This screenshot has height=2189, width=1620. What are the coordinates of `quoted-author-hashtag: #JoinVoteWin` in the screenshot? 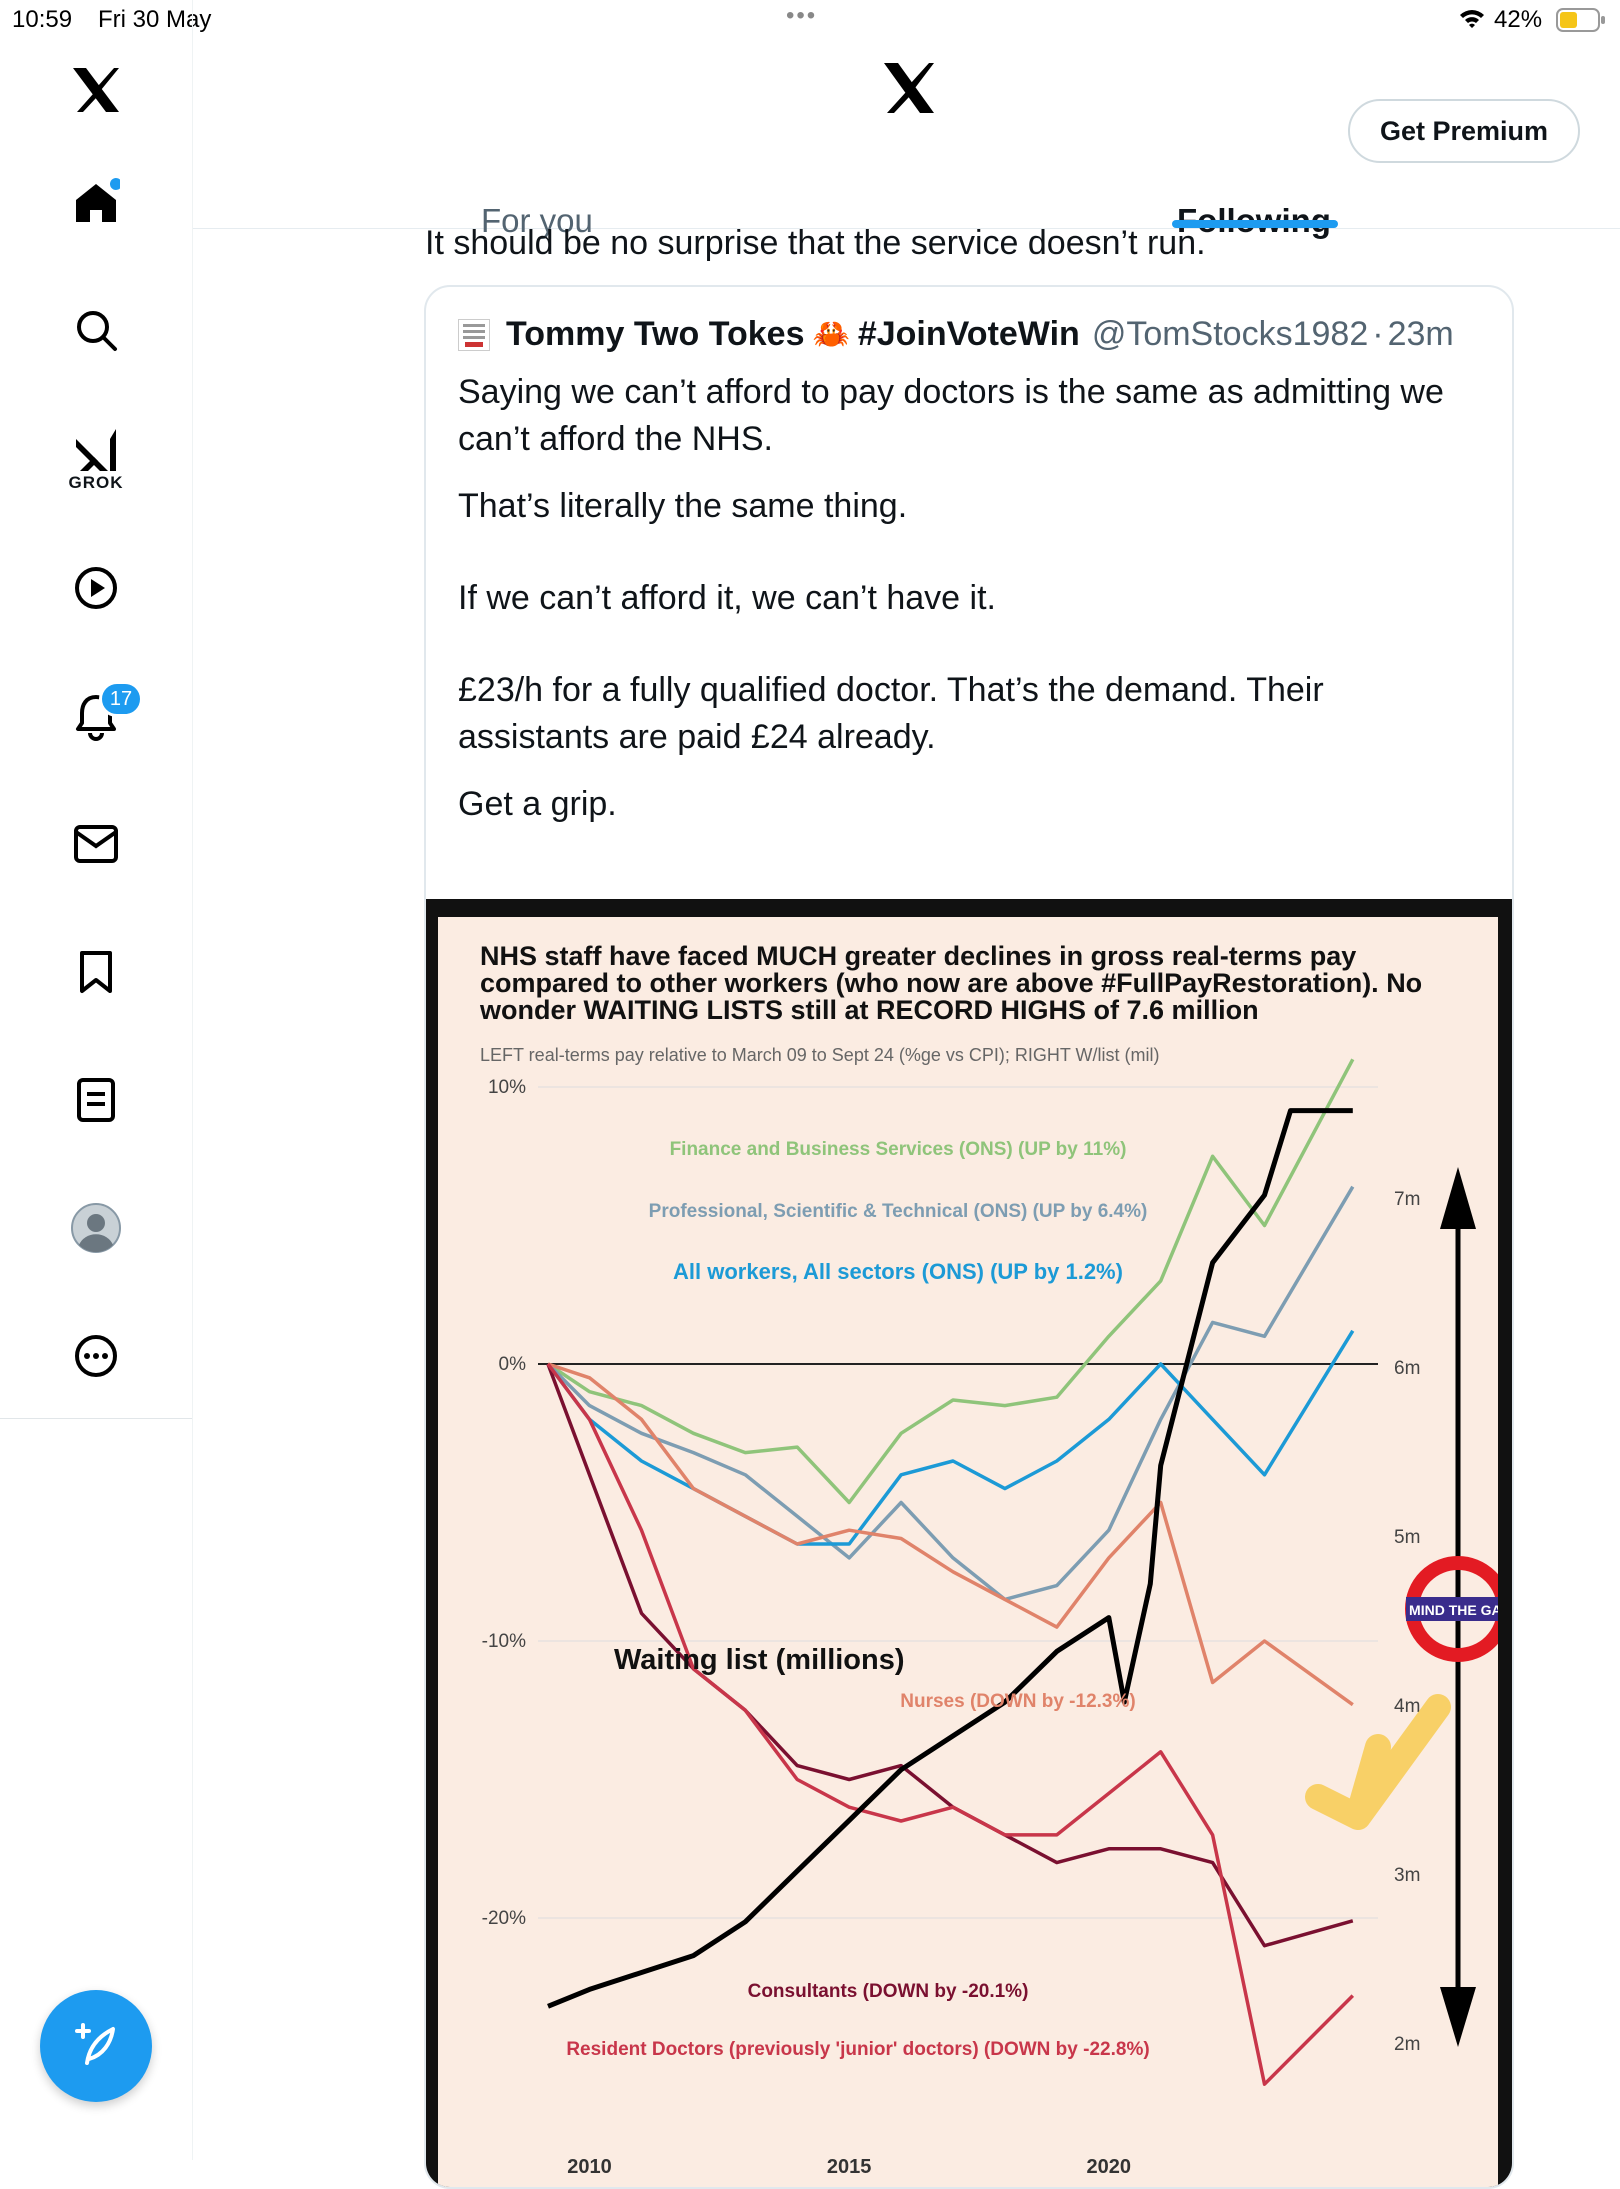 It's located at (969, 334).